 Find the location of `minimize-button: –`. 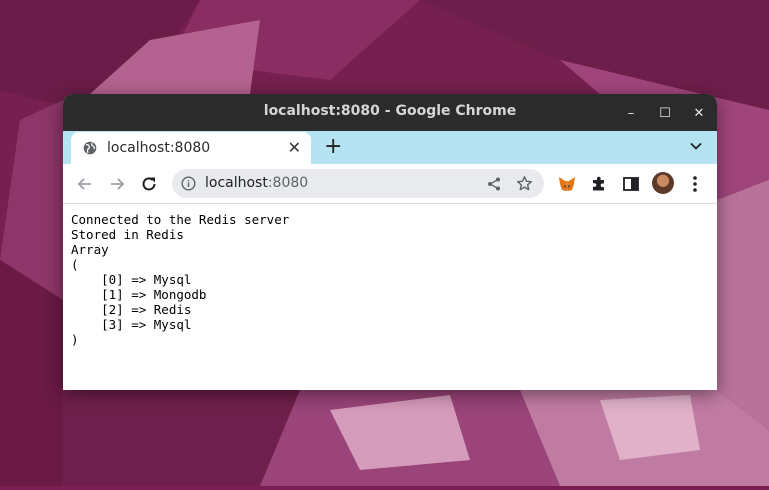

minimize-button: – is located at coordinates (631, 113).